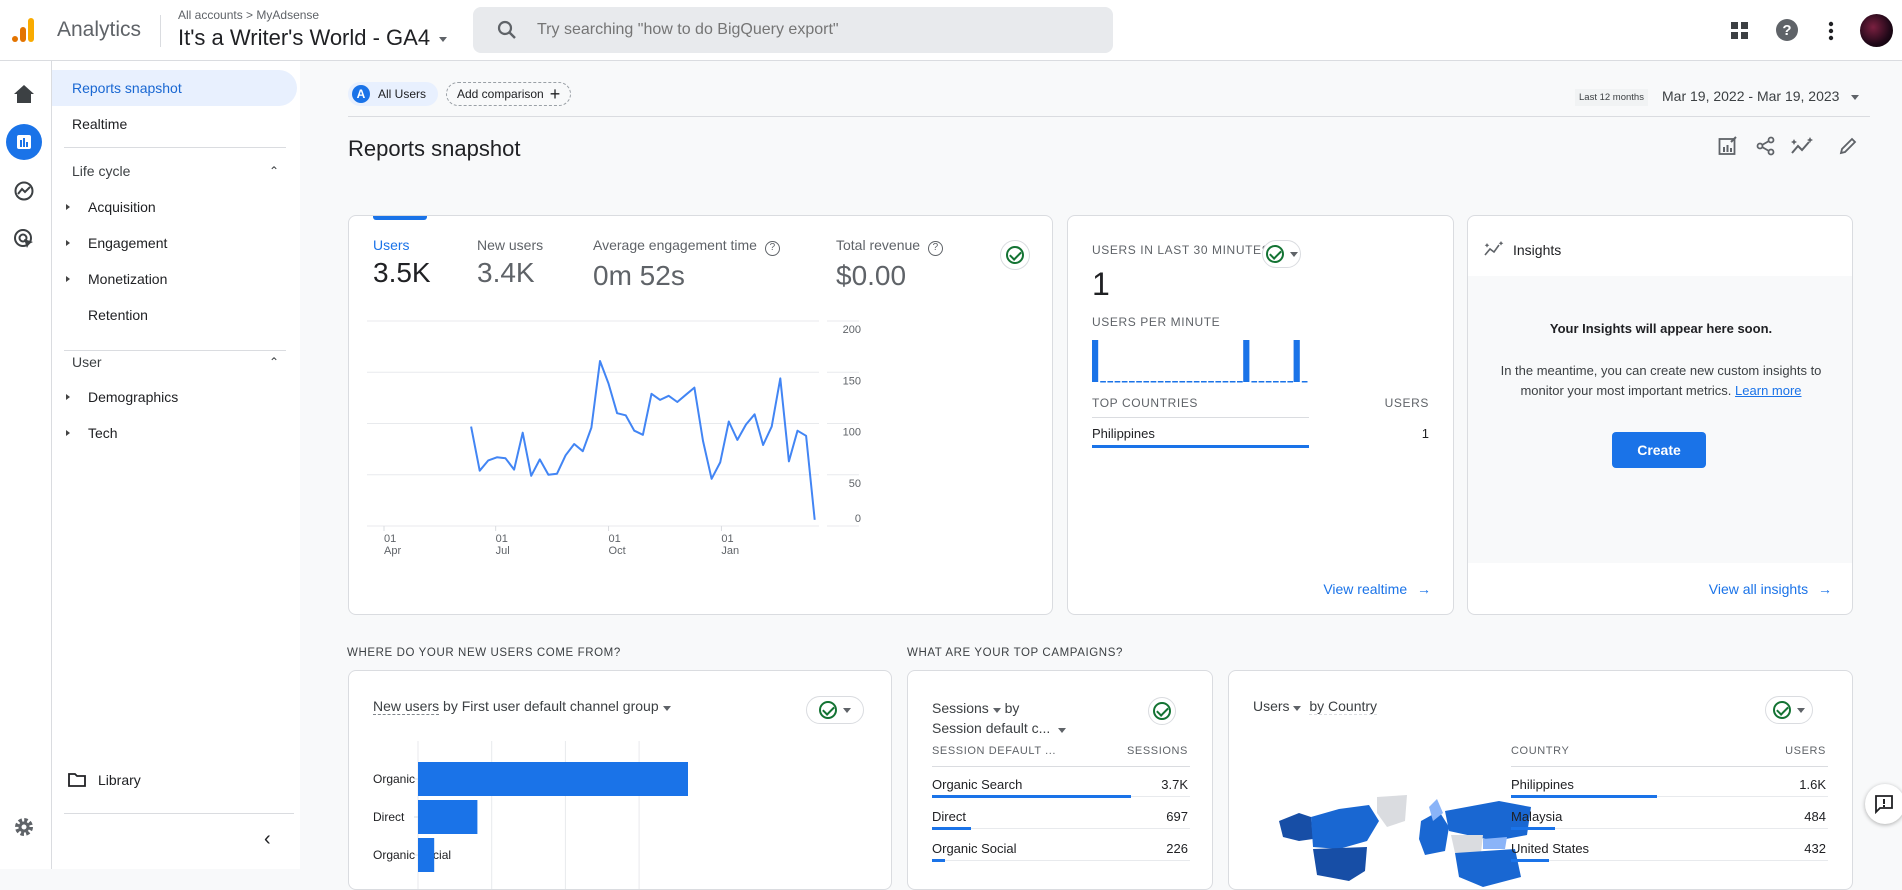  What do you see at coordinates (274, 362) in the screenshot?
I see `chevron-up-icon: ⌃` at bounding box center [274, 362].